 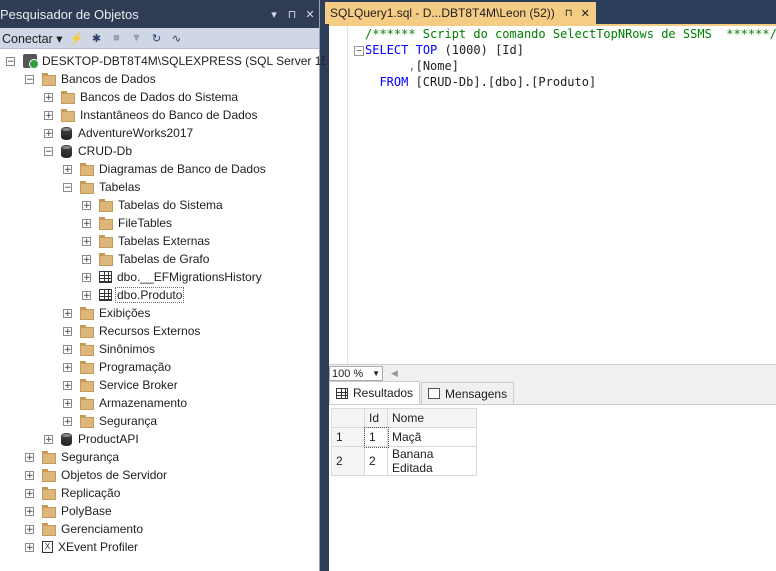 What do you see at coordinates (90, 79) in the screenshot?
I see `tree-node: − Bancos de Dados` at bounding box center [90, 79].